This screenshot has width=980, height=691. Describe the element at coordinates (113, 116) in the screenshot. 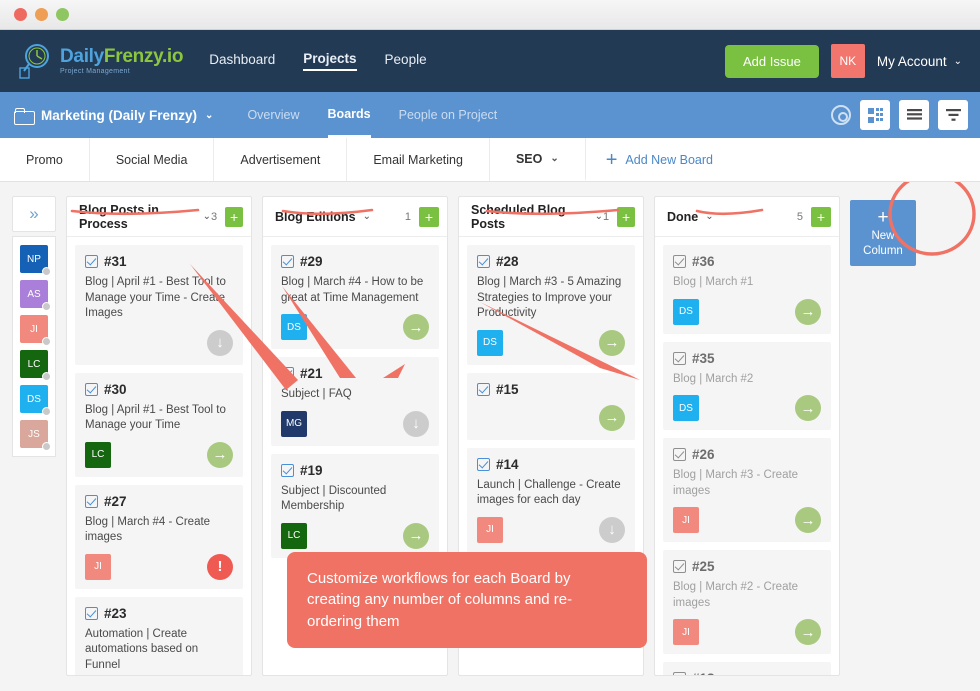

I see `project-selector: Marketing (Daily Frenzy) ⌄` at that location.